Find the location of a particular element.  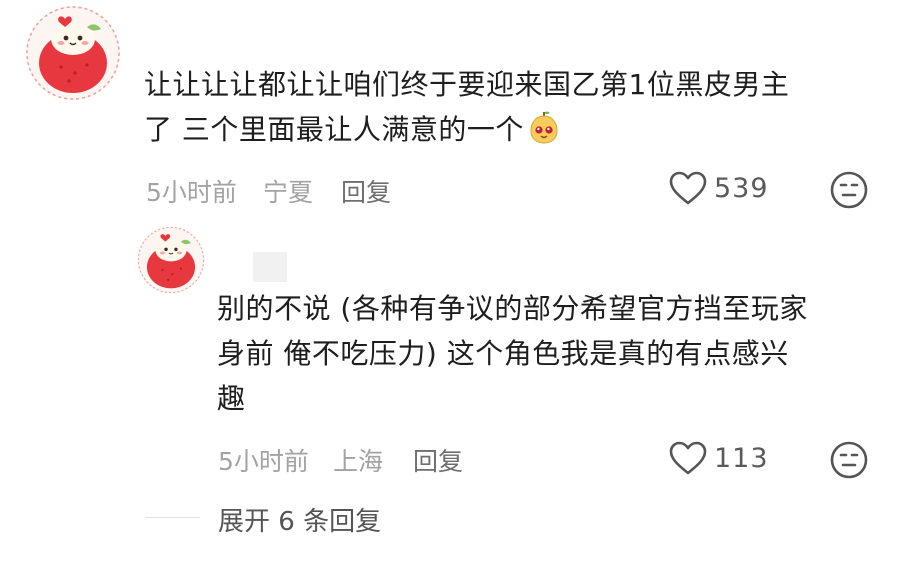

like-button: 539 is located at coordinates (718, 188).